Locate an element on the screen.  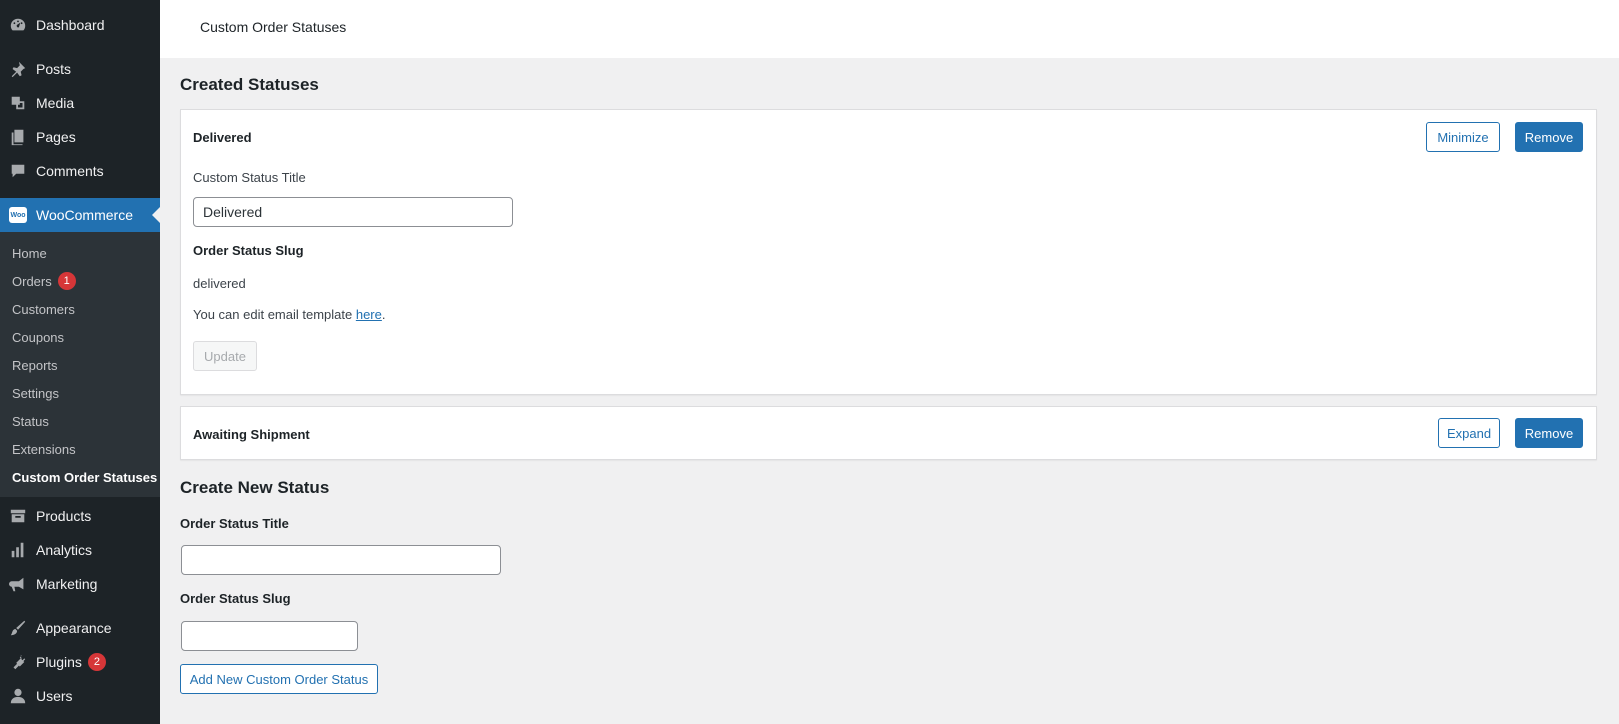
submenu-coupons-label: Coupons is located at coordinates (38, 337).